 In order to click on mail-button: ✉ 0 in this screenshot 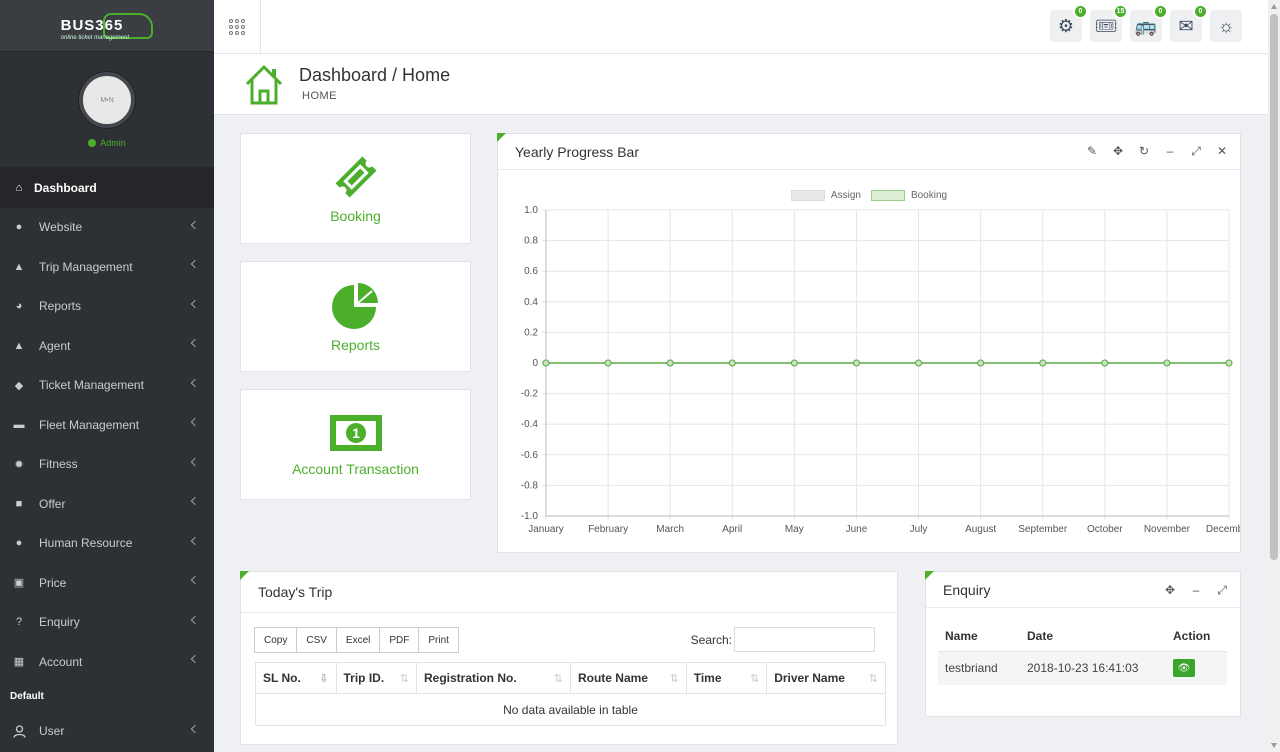, I will do `click(1189, 23)`.